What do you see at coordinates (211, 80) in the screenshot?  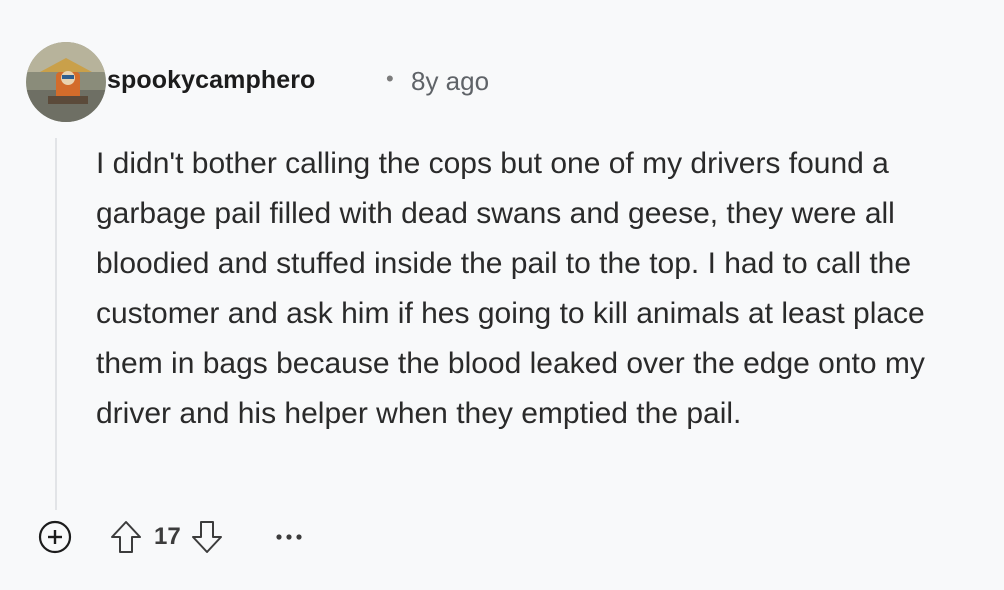 I see `author-username: spookycamphero` at bounding box center [211, 80].